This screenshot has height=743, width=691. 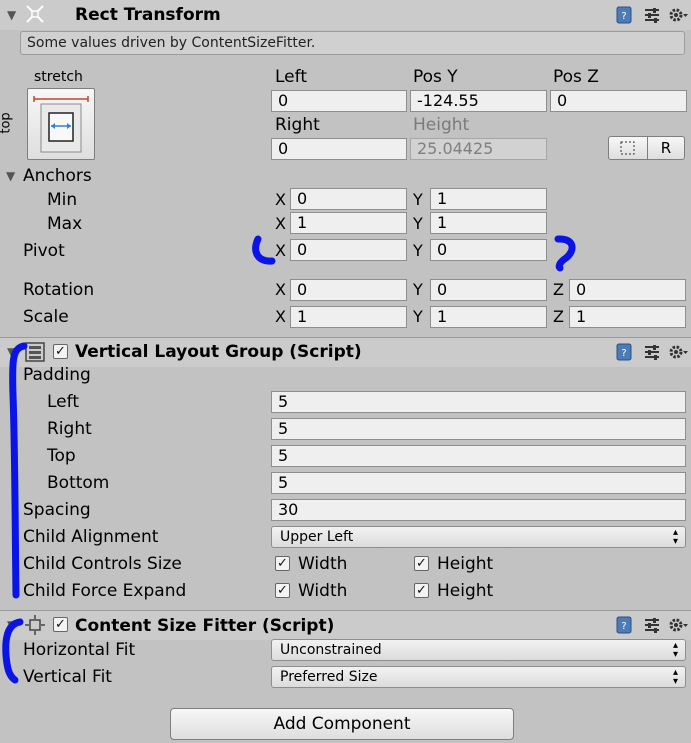 What do you see at coordinates (282, 563) in the screenshot?
I see `controls-width-checkbox: ✓` at bounding box center [282, 563].